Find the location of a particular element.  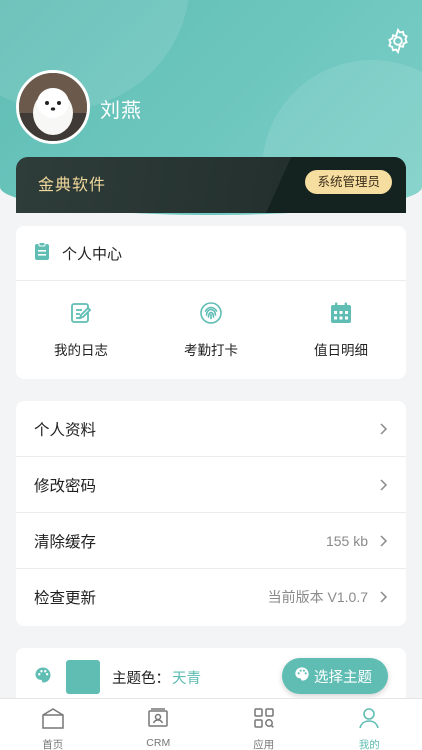

select-theme-button: 选择主题 is located at coordinates (335, 676).